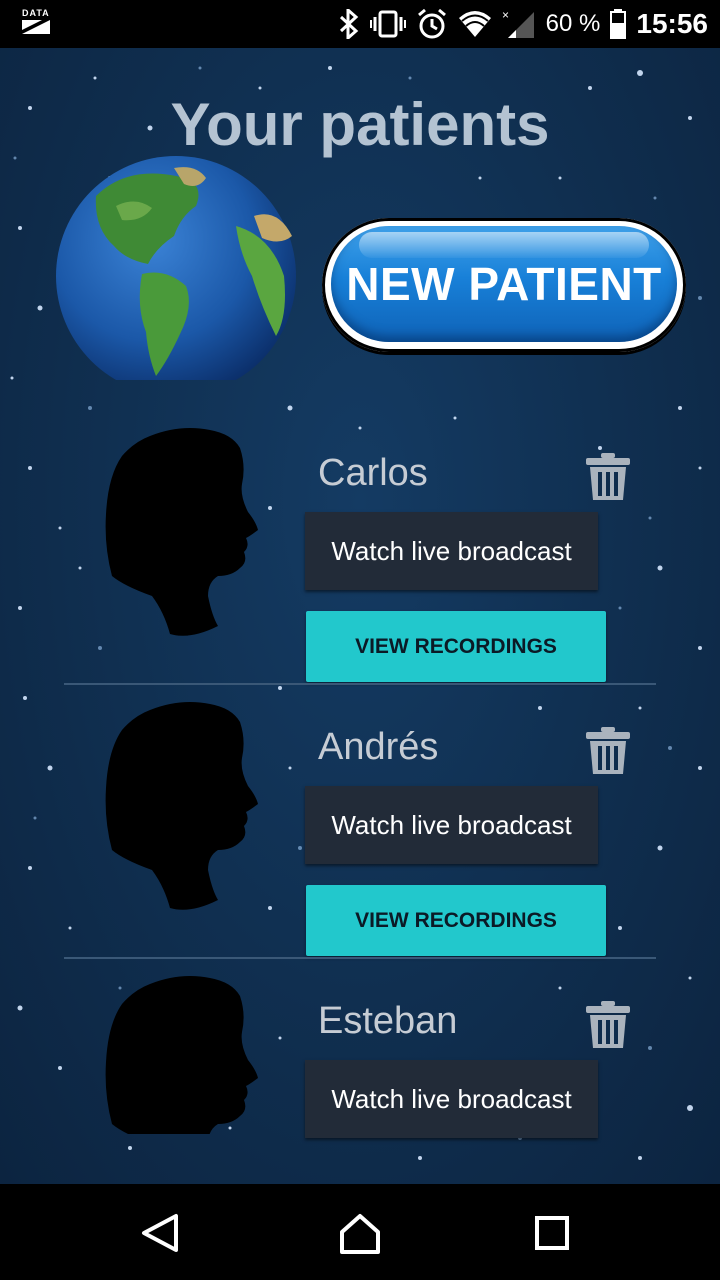 This screenshot has height=1280, width=720. I want to click on data-label: DATA, so click(36, 13).